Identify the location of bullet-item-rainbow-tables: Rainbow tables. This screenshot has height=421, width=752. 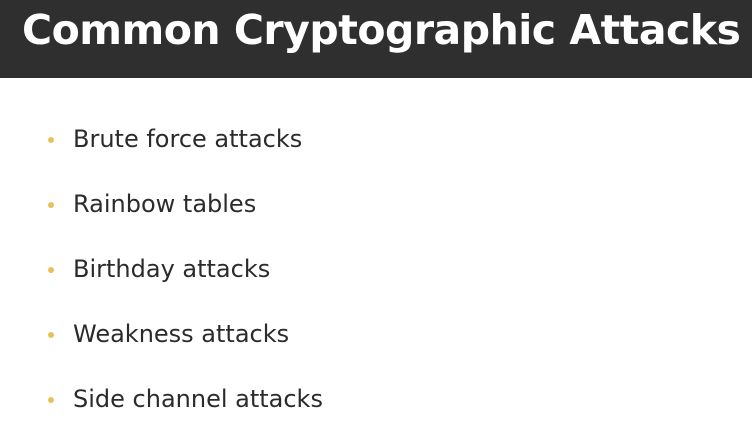
(161, 204).